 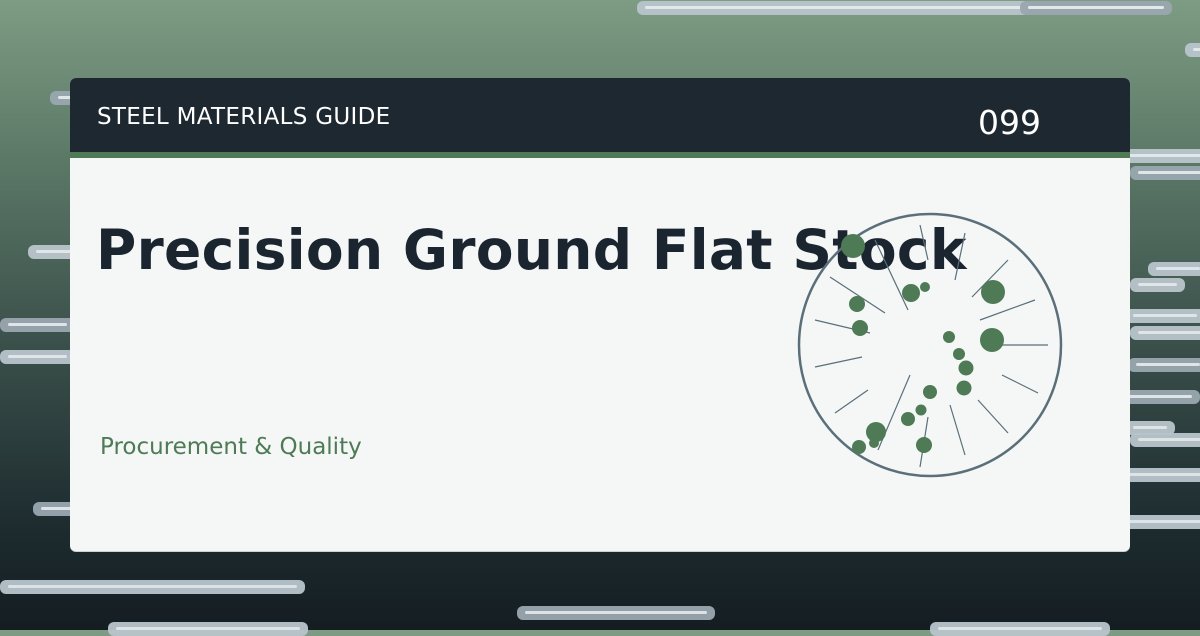 I want to click on page-subtitle: Procurement & Quality, so click(x=231, y=447).